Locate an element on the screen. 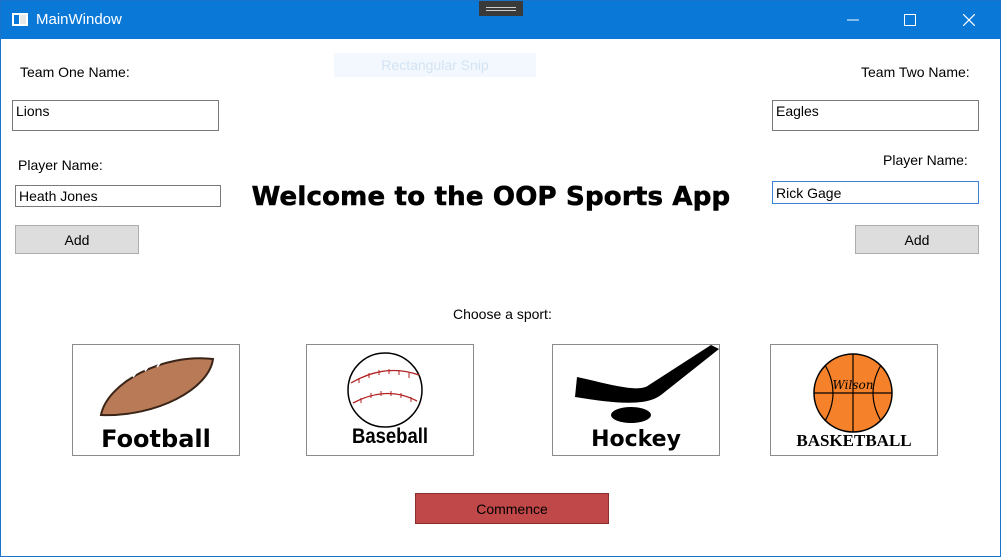 The width and height of the screenshot is (1001, 557). basketball-label: BASKETBALL is located at coordinates (854, 440).